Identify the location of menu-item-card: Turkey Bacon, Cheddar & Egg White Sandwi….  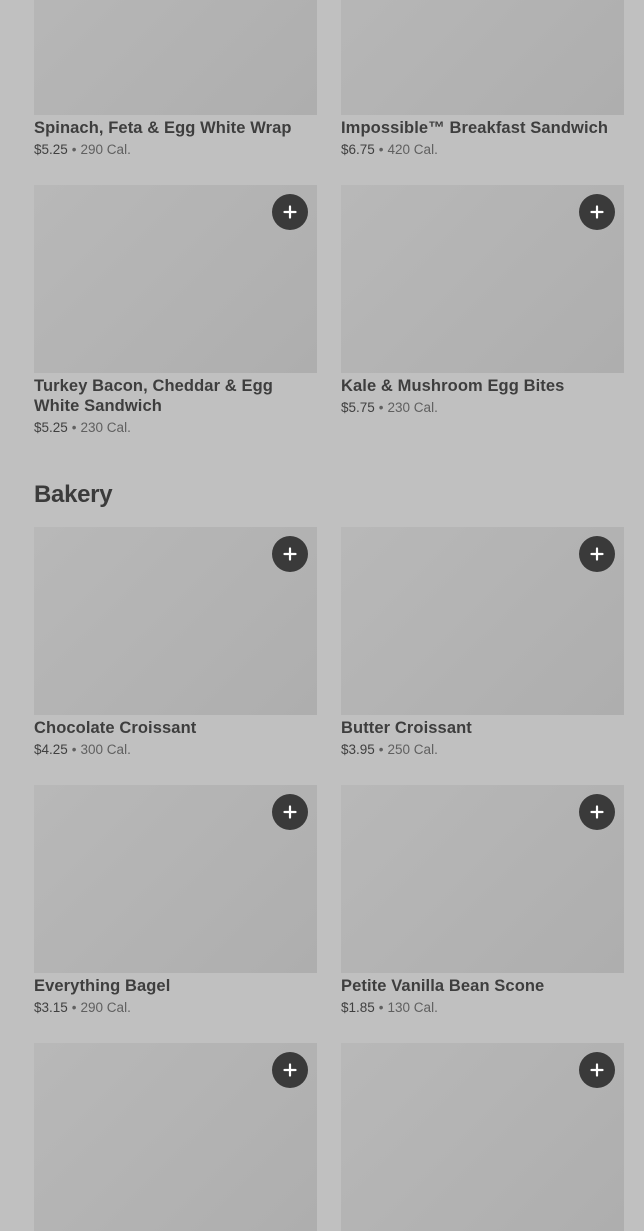
(175, 311).